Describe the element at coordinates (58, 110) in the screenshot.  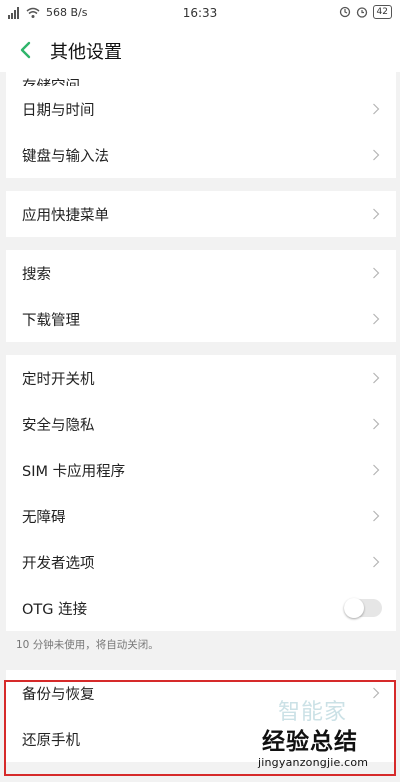
I see `settings-item-label: 日期与时间` at that location.